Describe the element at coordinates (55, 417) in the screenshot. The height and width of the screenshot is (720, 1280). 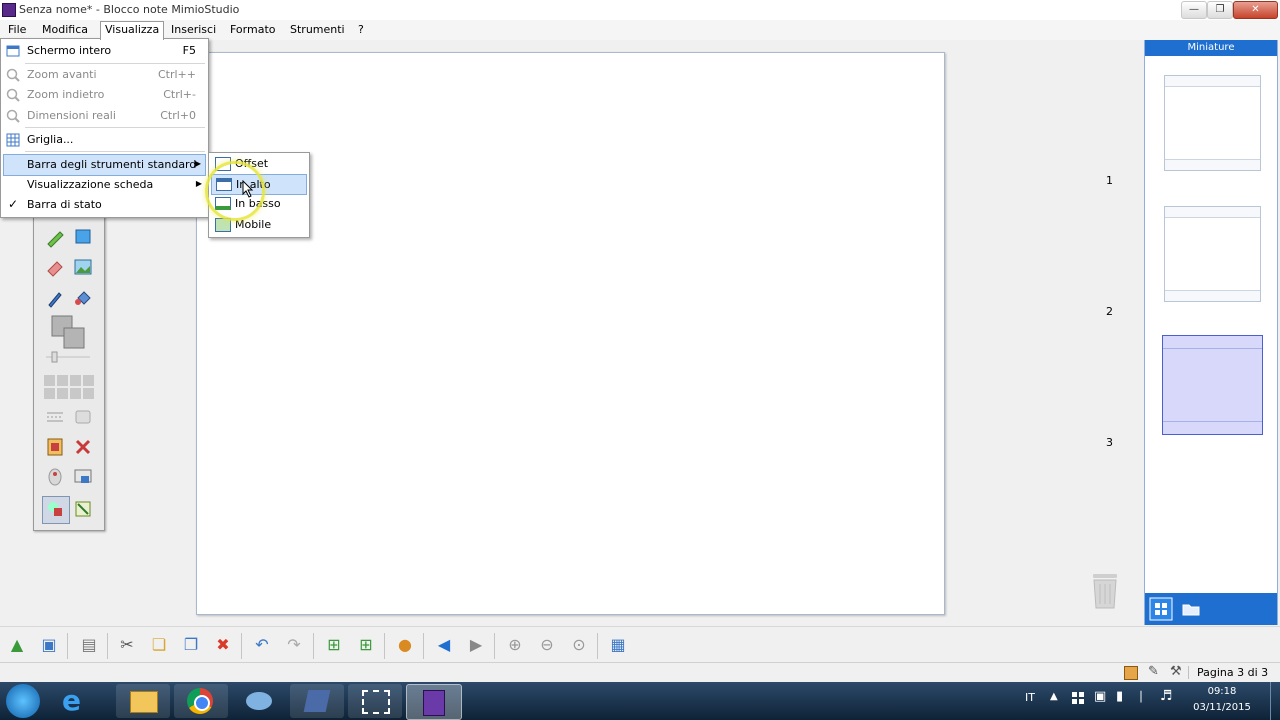
I see `line-style-icon` at that location.